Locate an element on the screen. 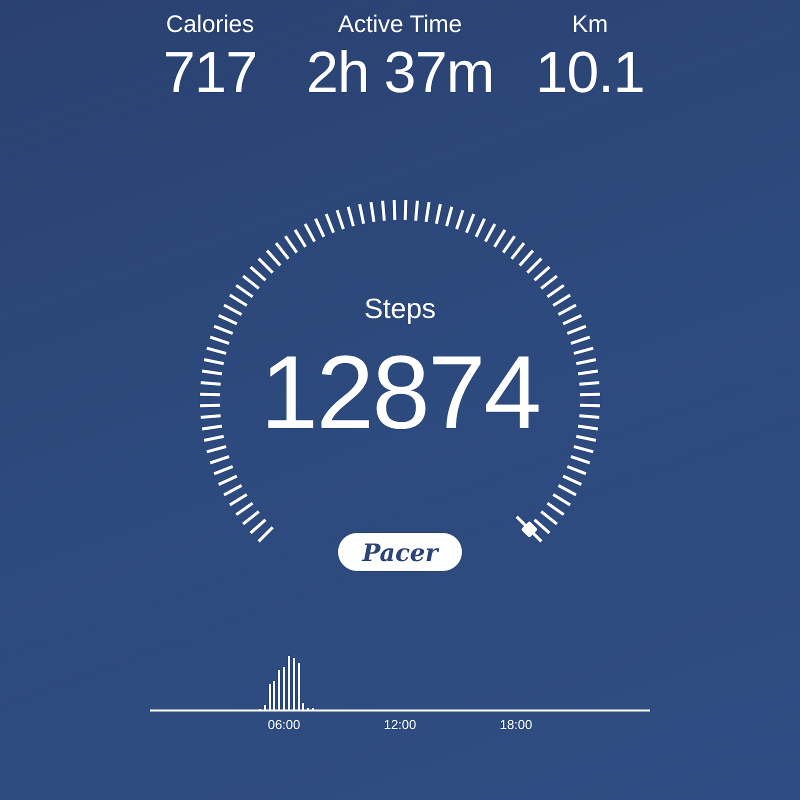 Image resolution: width=800 pixels, height=800 pixels. steps-label: Steps is located at coordinates (400, 309).